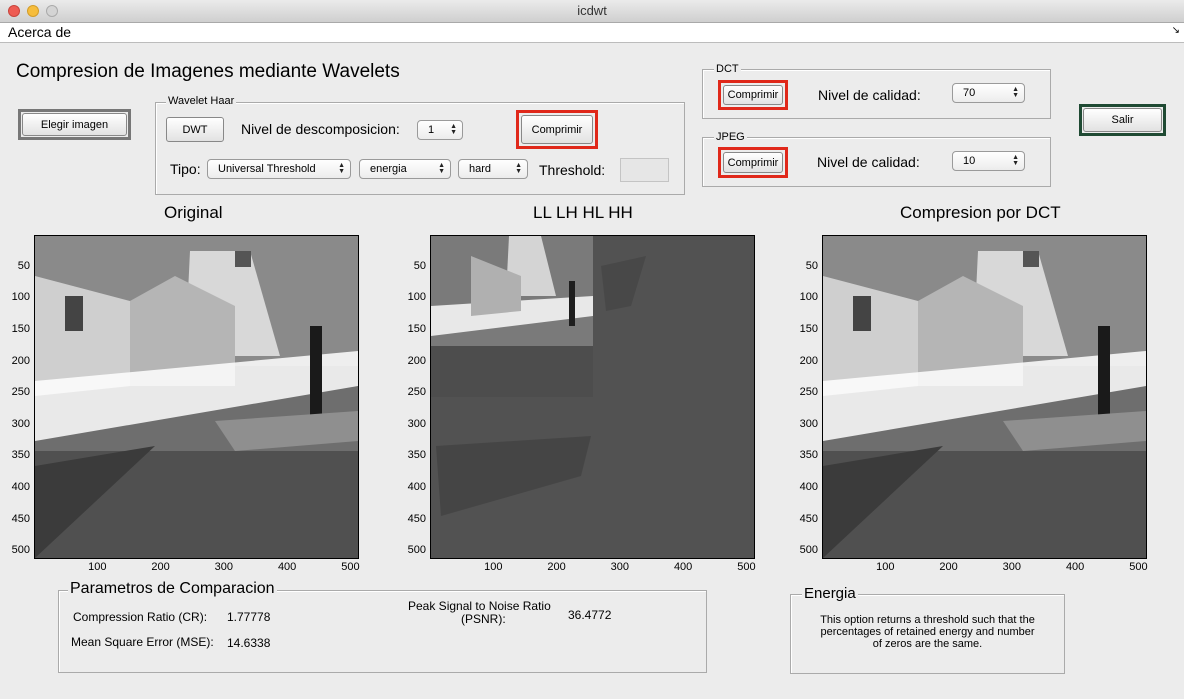 The image size is (1184, 699). What do you see at coordinates (572, 170) in the screenshot?
I see `threshold-label: Threshold:` at bounding box center [572, 170].